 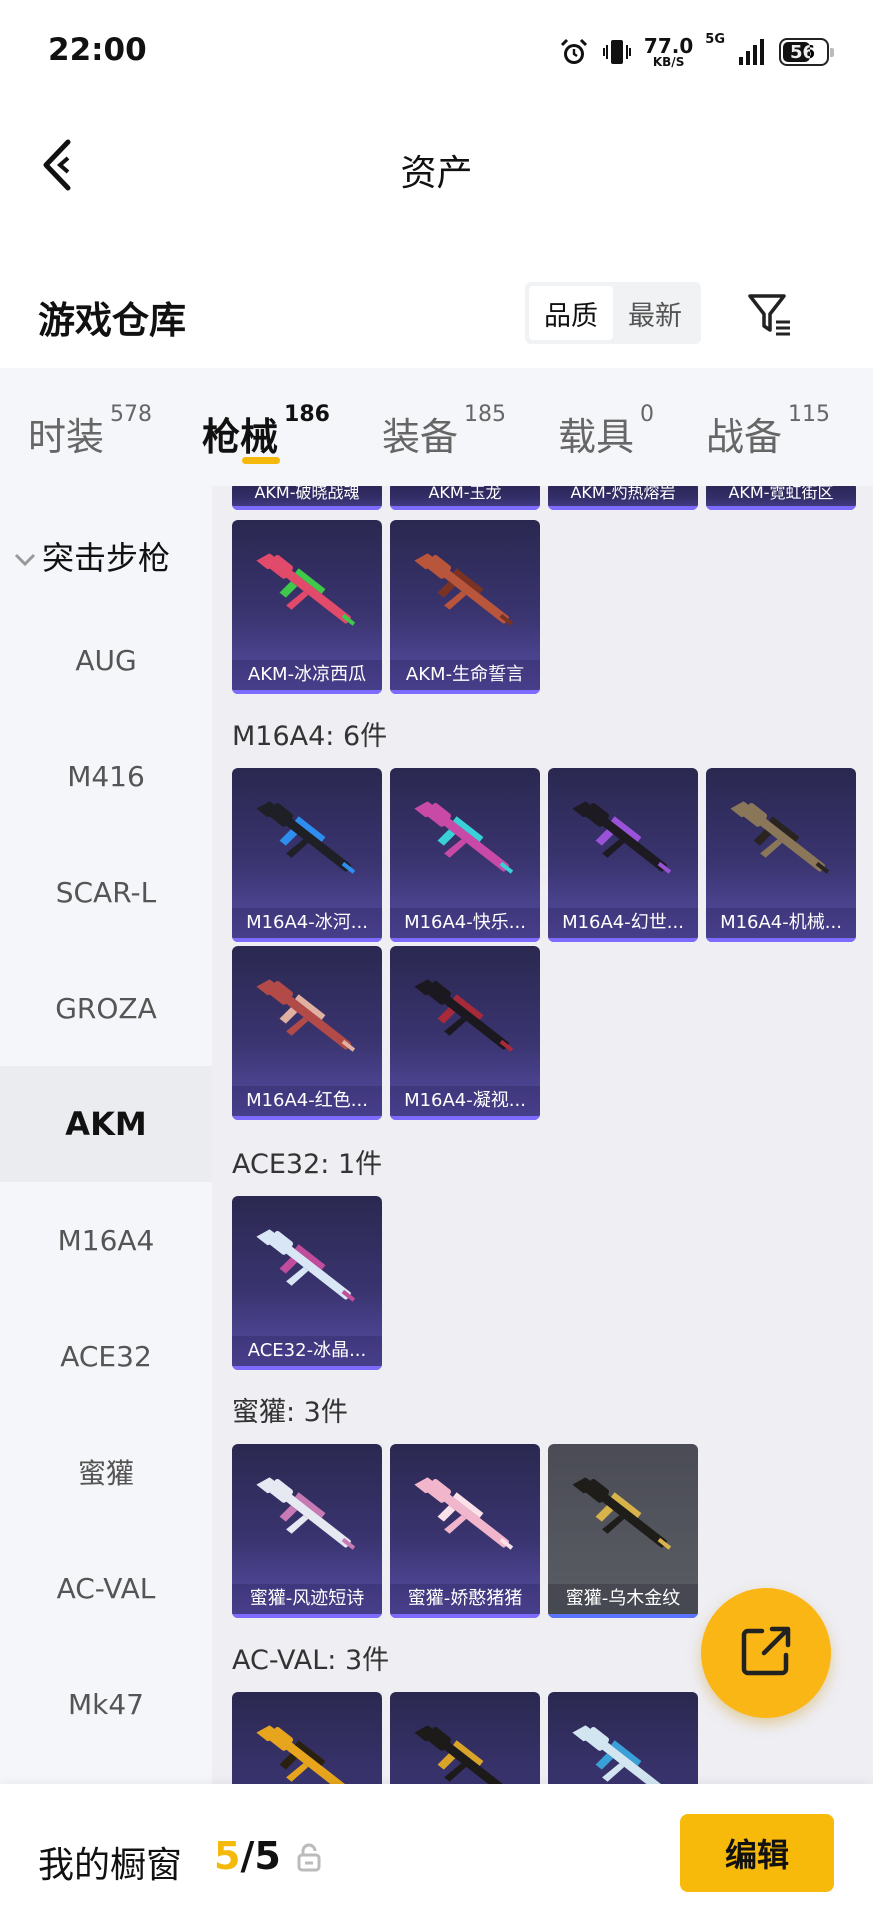 I want to click on skin-card: AKM-灼热熔岩, so click(x=623, y=498).